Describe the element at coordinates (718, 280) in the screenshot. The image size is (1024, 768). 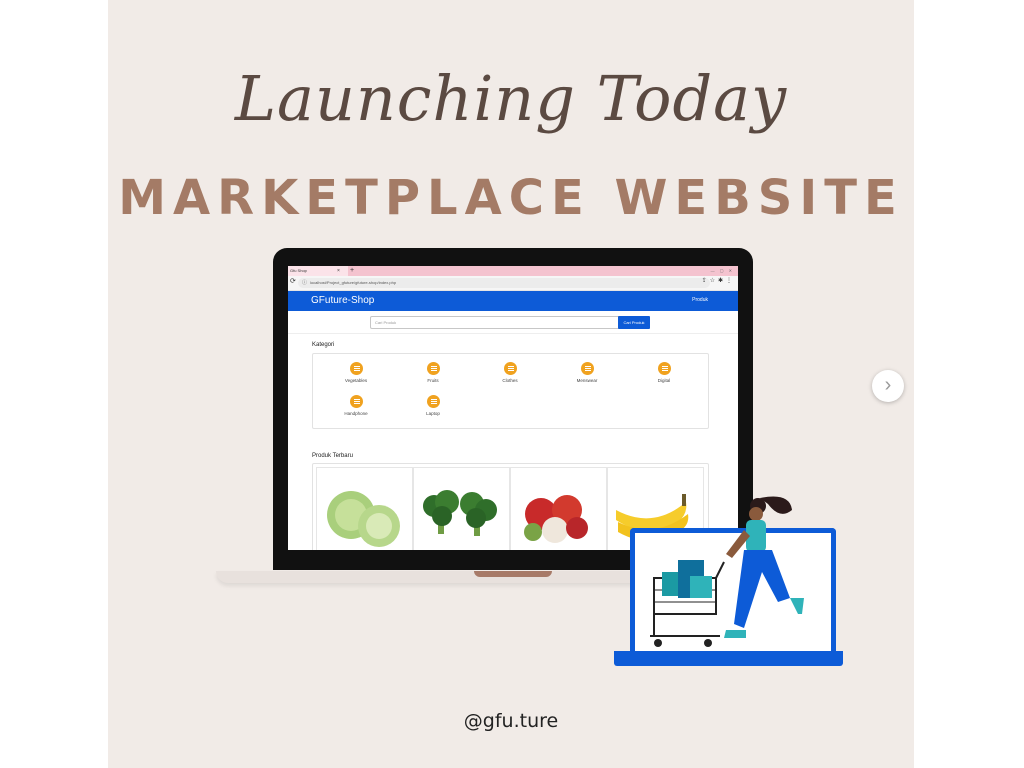
I see `browser-action-icons: ⇪☆✱⋮` at that location.